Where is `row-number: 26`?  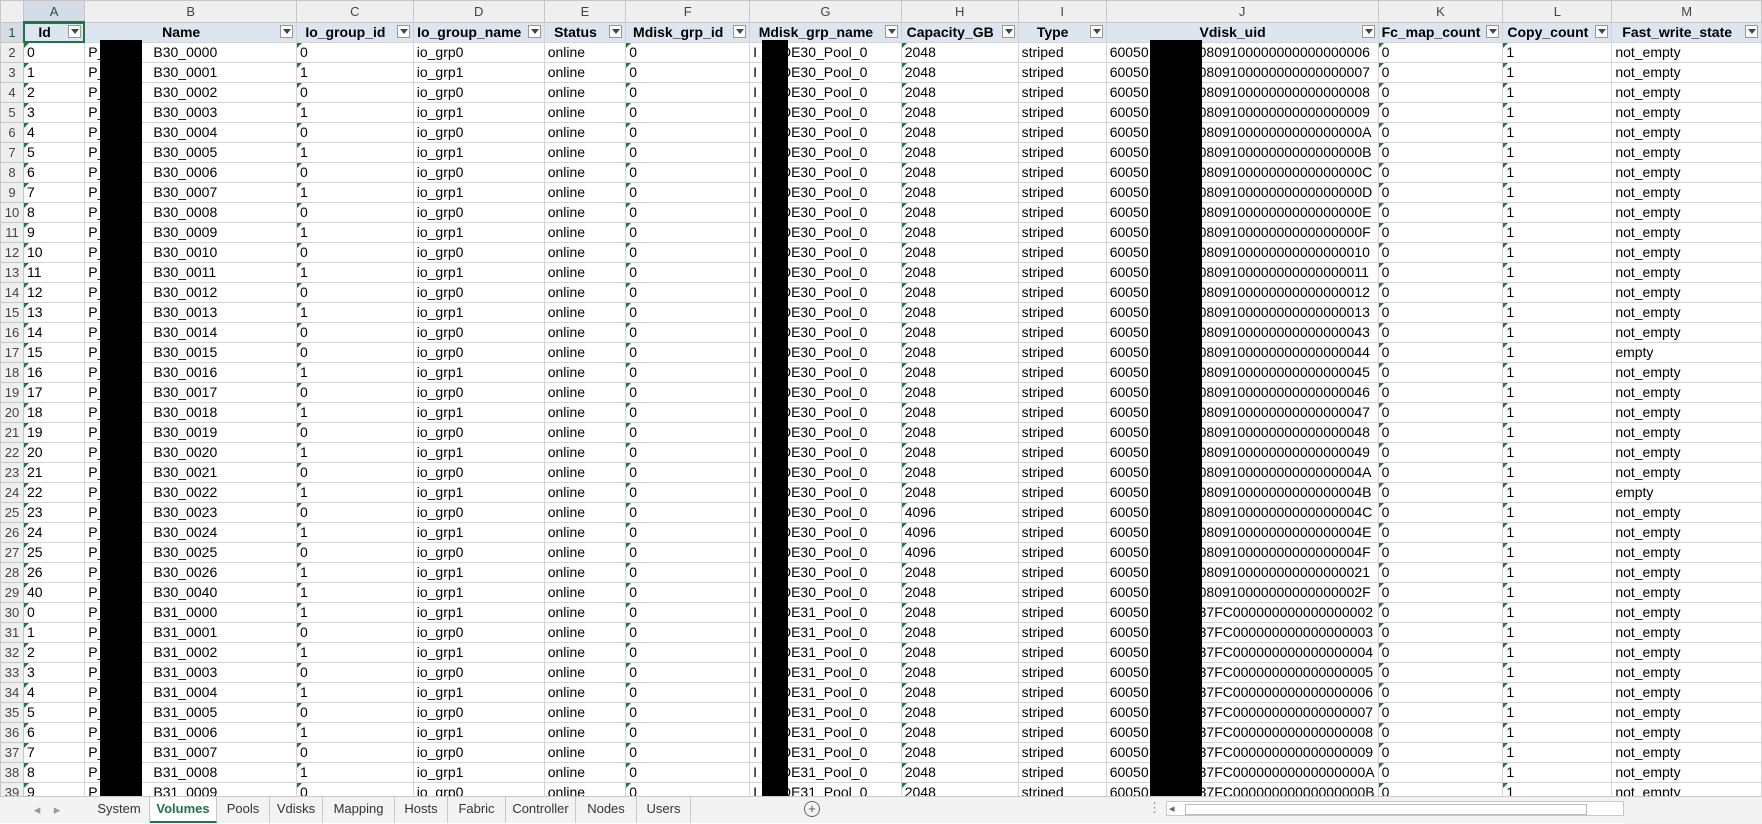 row-number: 26 is located at coordinates (12, 532).